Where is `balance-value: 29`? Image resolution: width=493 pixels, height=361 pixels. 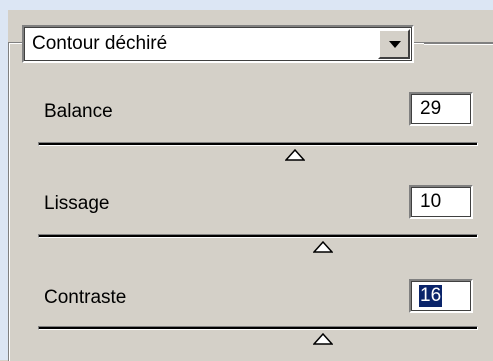 balance-value: 29 is located at coordinates (431, 108).